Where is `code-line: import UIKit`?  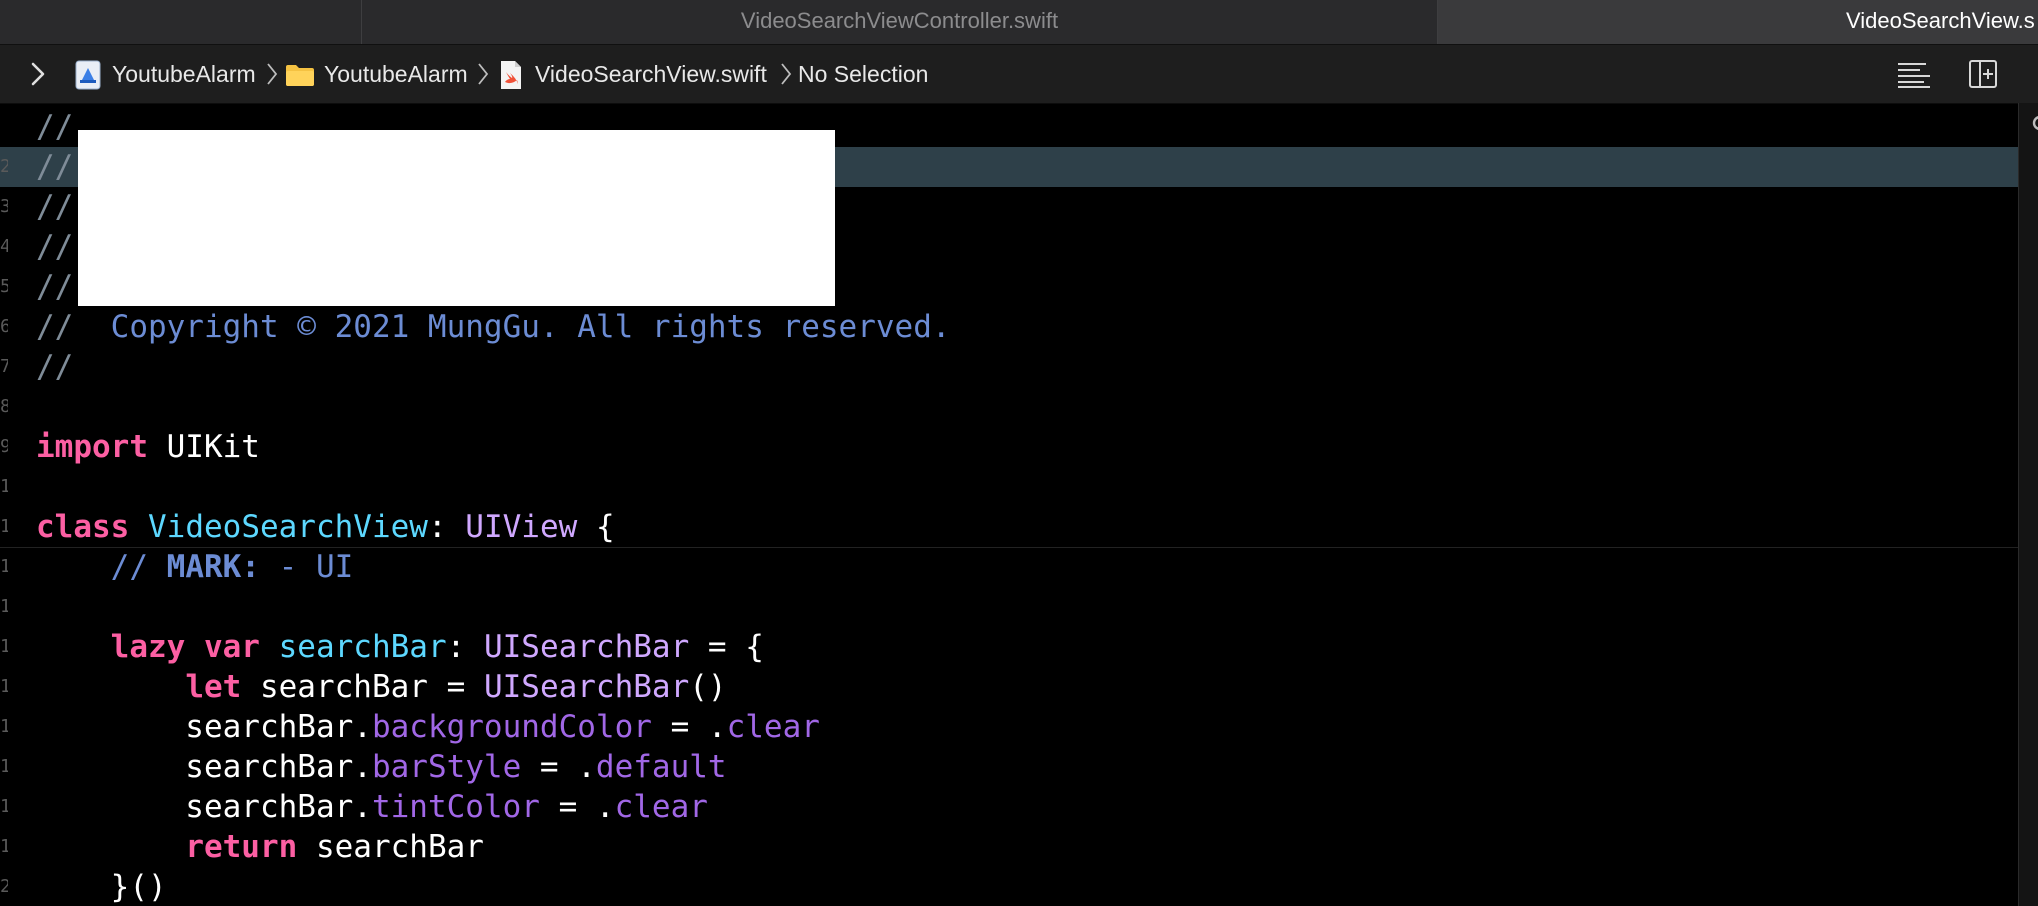 code-line: import UIKit is located at coordinates (148, 447).